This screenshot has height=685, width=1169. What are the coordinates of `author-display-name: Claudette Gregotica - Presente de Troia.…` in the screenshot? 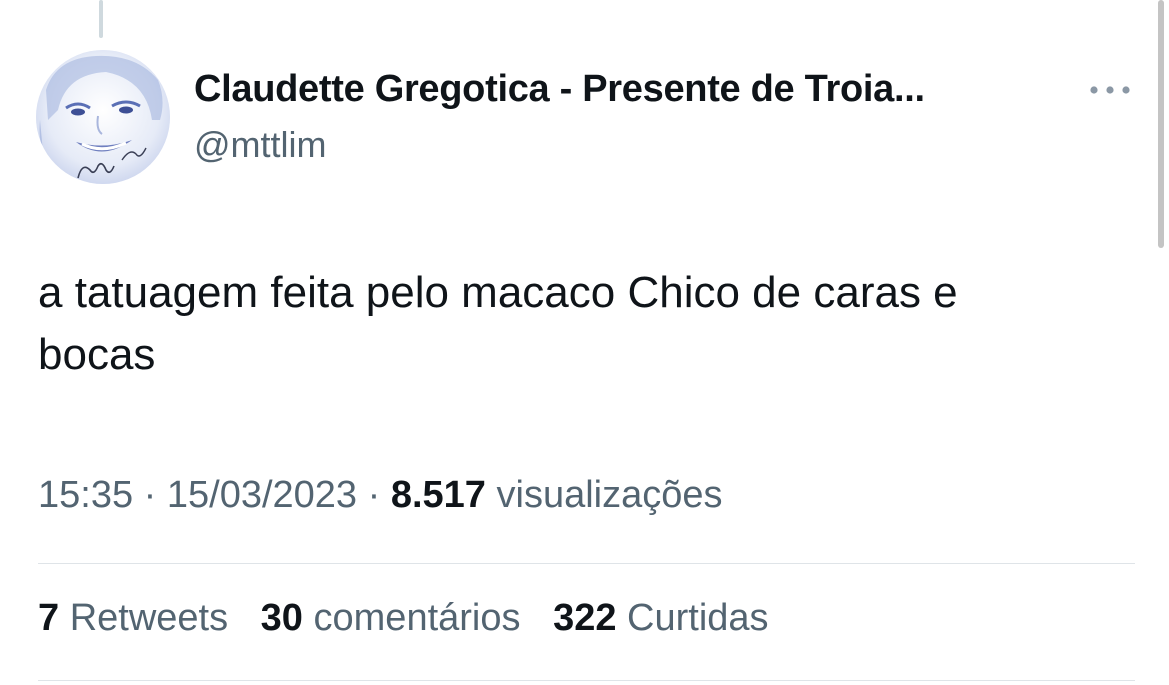 It's located at (559, 89).